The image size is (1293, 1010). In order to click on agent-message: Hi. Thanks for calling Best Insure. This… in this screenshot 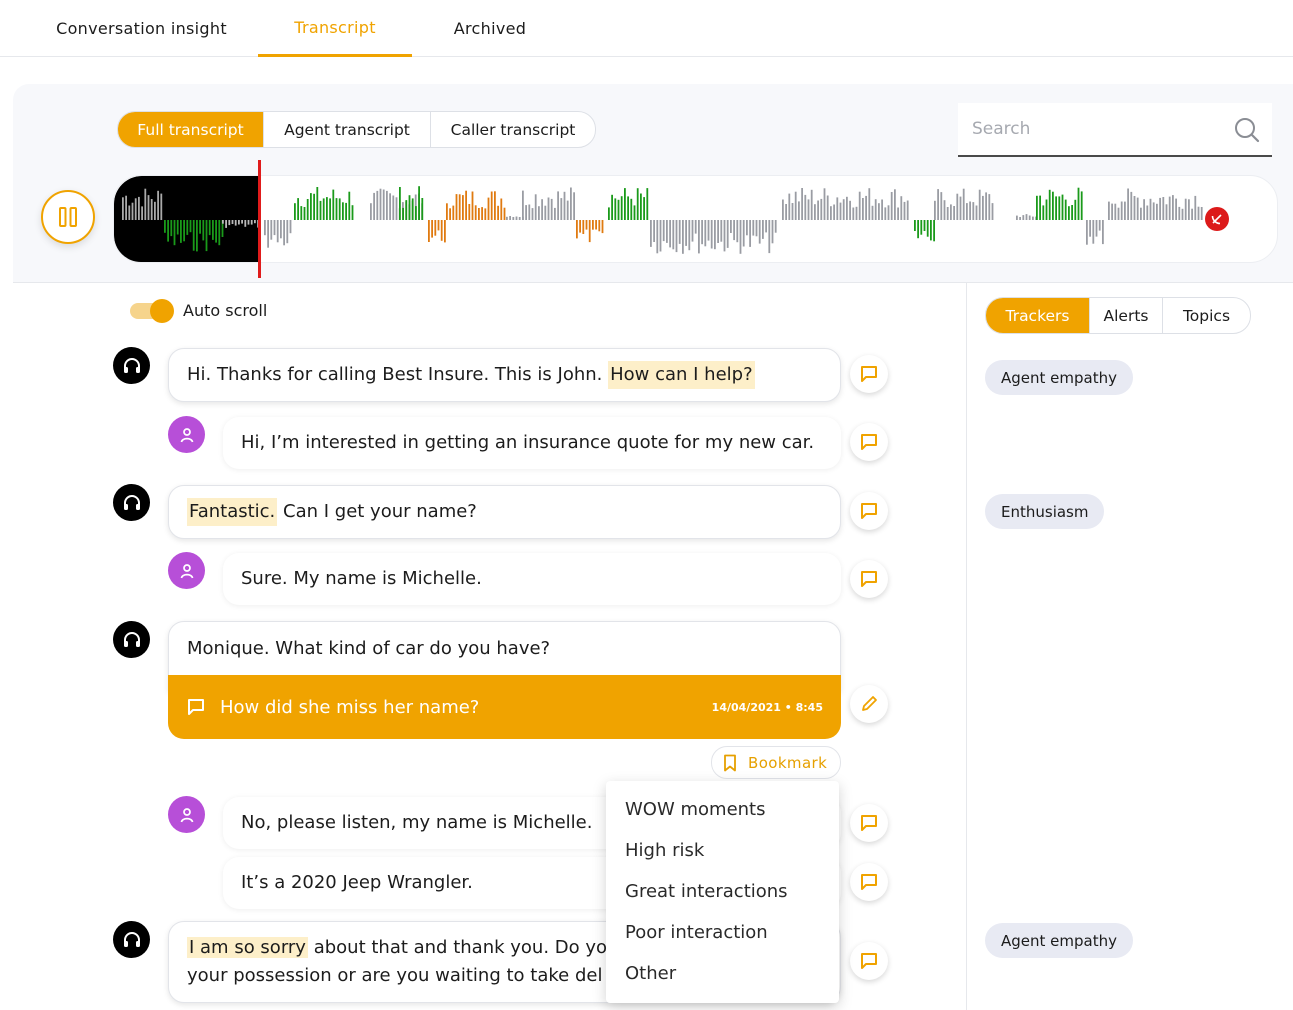, I will do `click(504, 375)`.